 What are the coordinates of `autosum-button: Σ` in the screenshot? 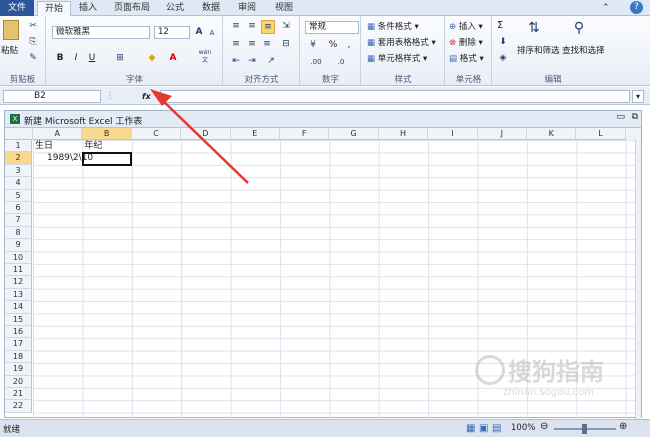 It's located at (500, 25).